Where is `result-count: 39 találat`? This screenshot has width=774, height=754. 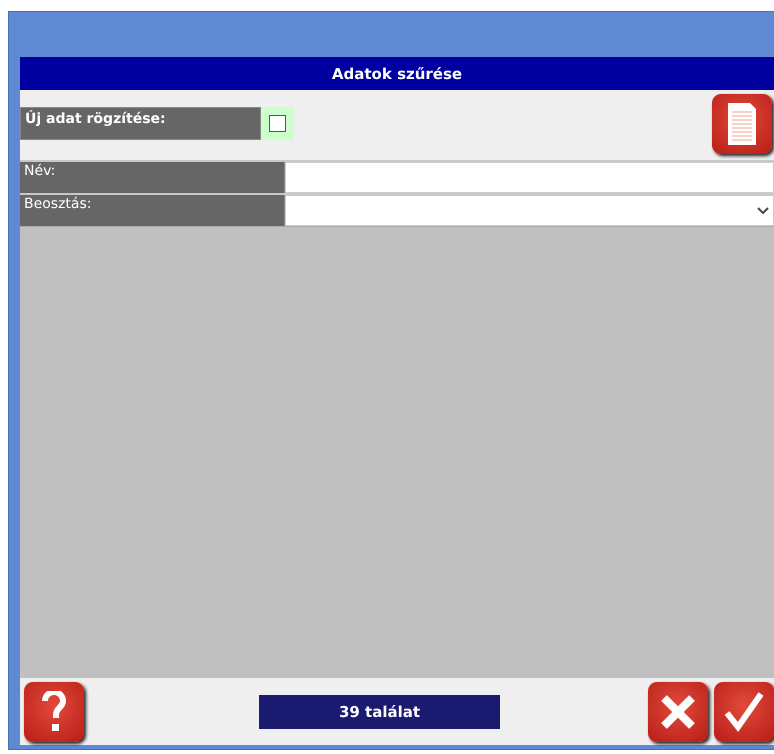 result-count: 39 találat is located at coordinates (379, 711).